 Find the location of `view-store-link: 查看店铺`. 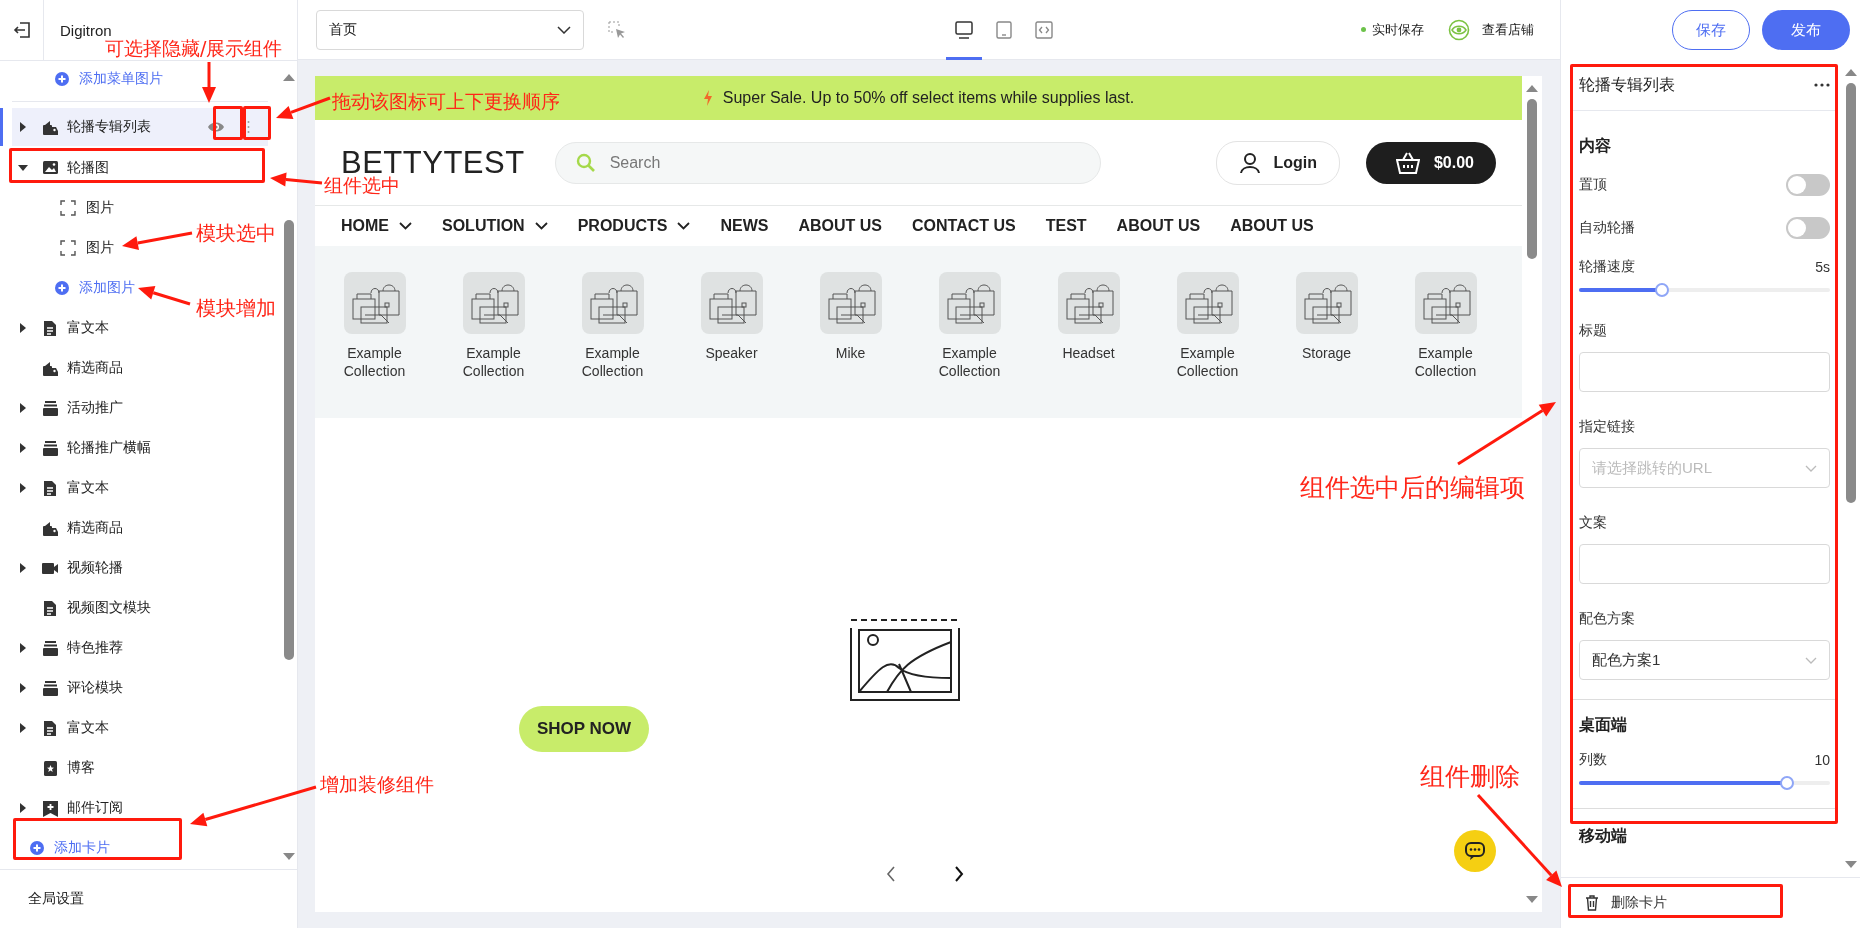

view-store-link: 查看店铺 is located at coordinates (1491, 29).